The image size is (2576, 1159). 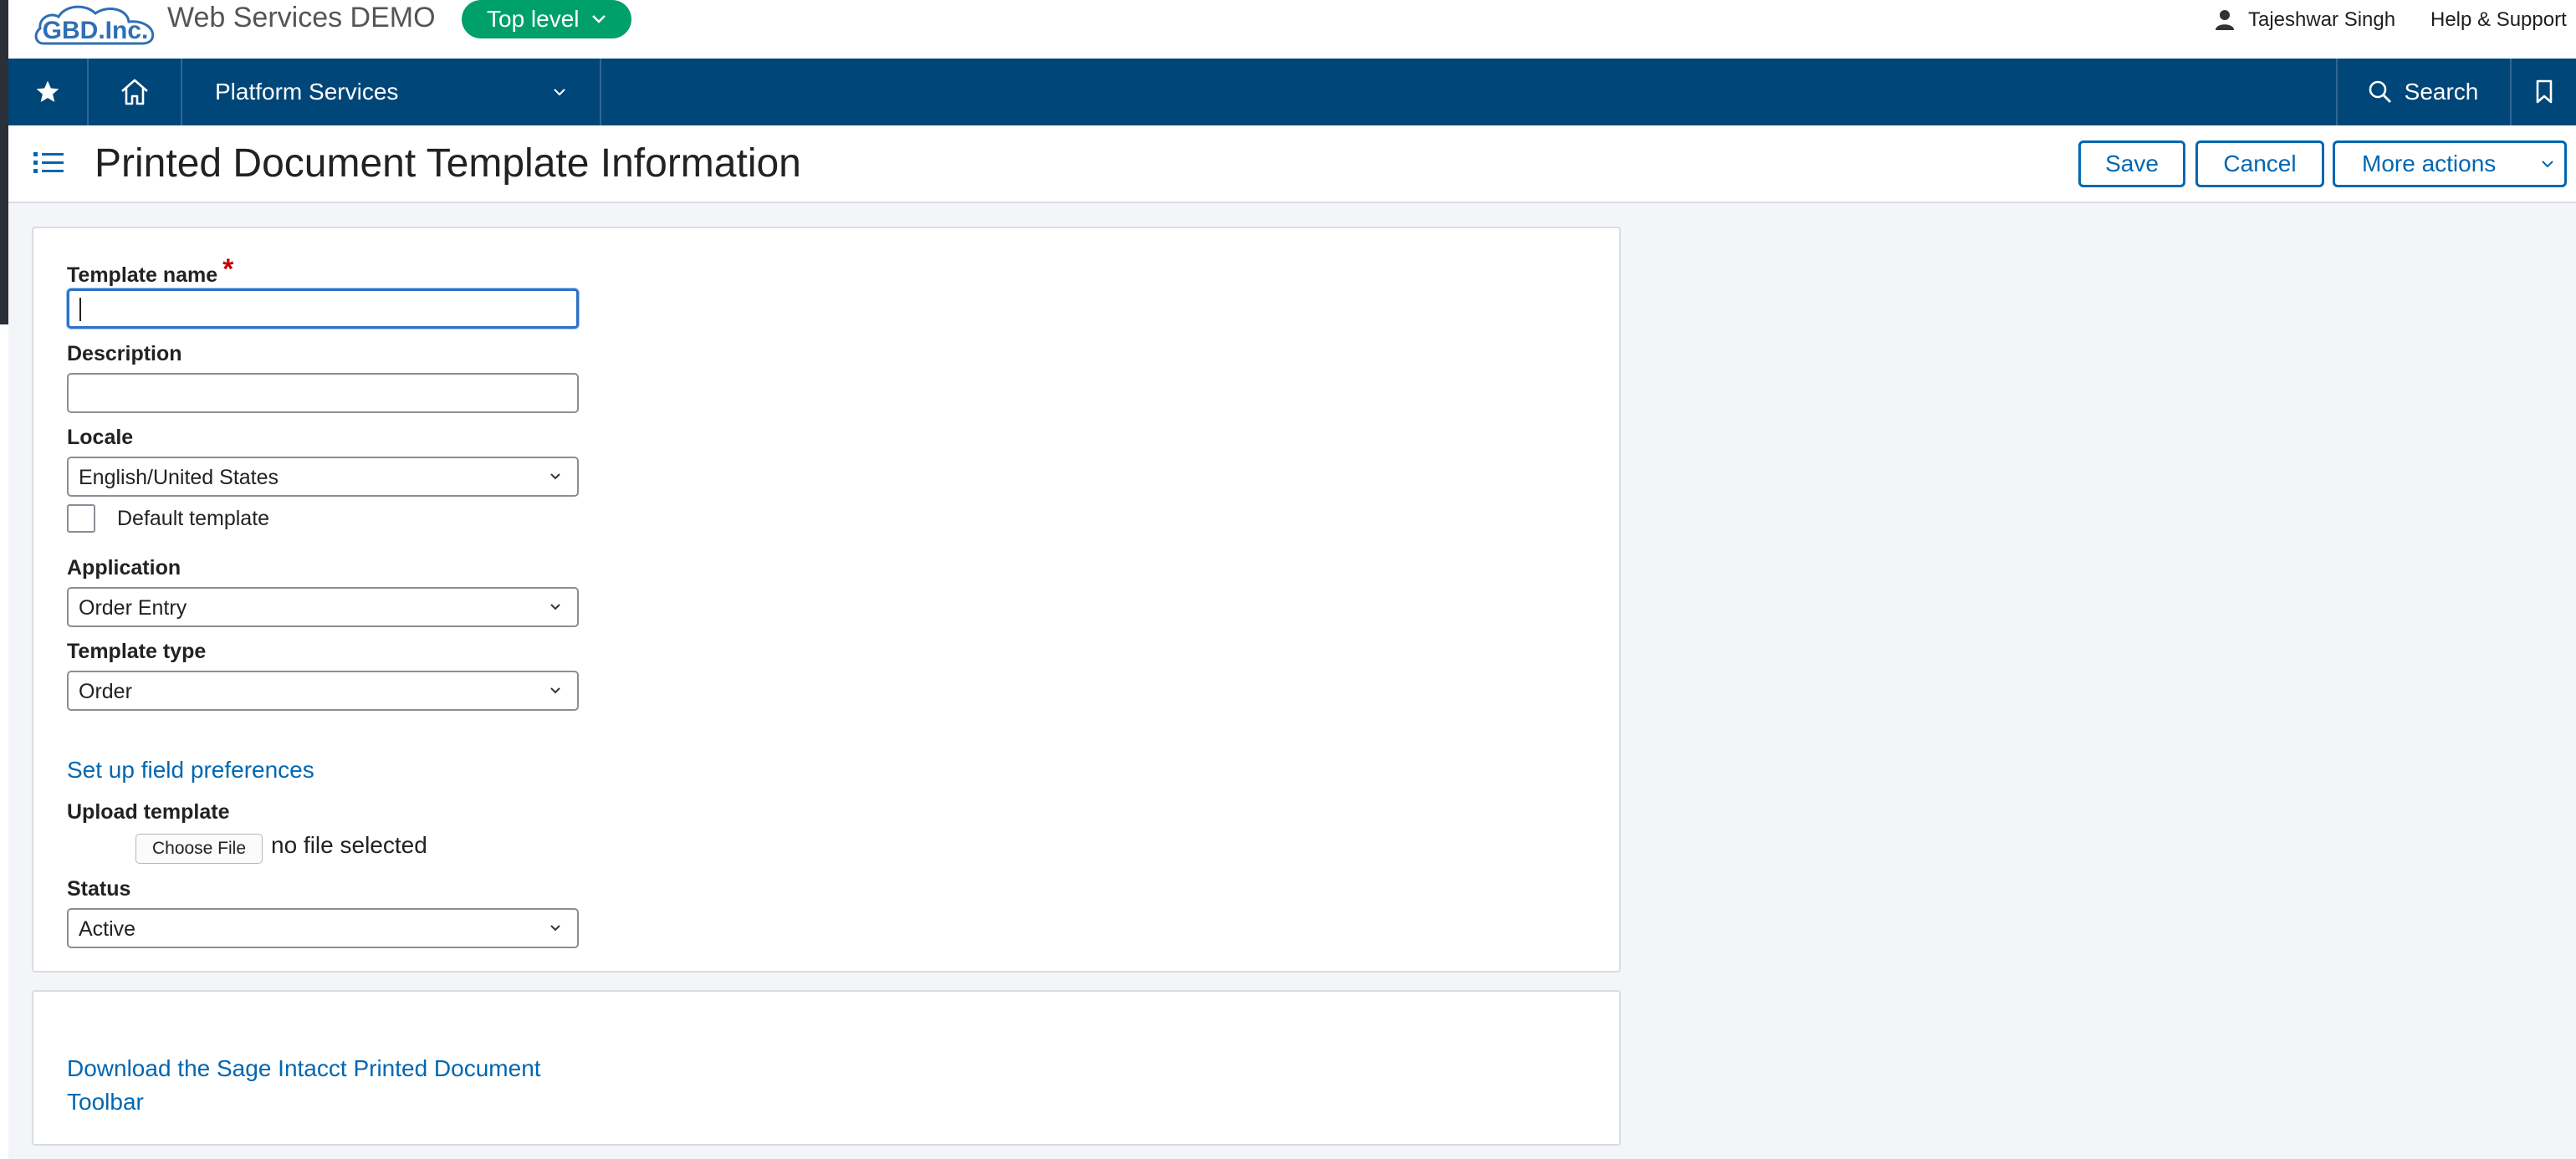 I want to click on file-status-text: no file selected, so click(x=349, y=845).